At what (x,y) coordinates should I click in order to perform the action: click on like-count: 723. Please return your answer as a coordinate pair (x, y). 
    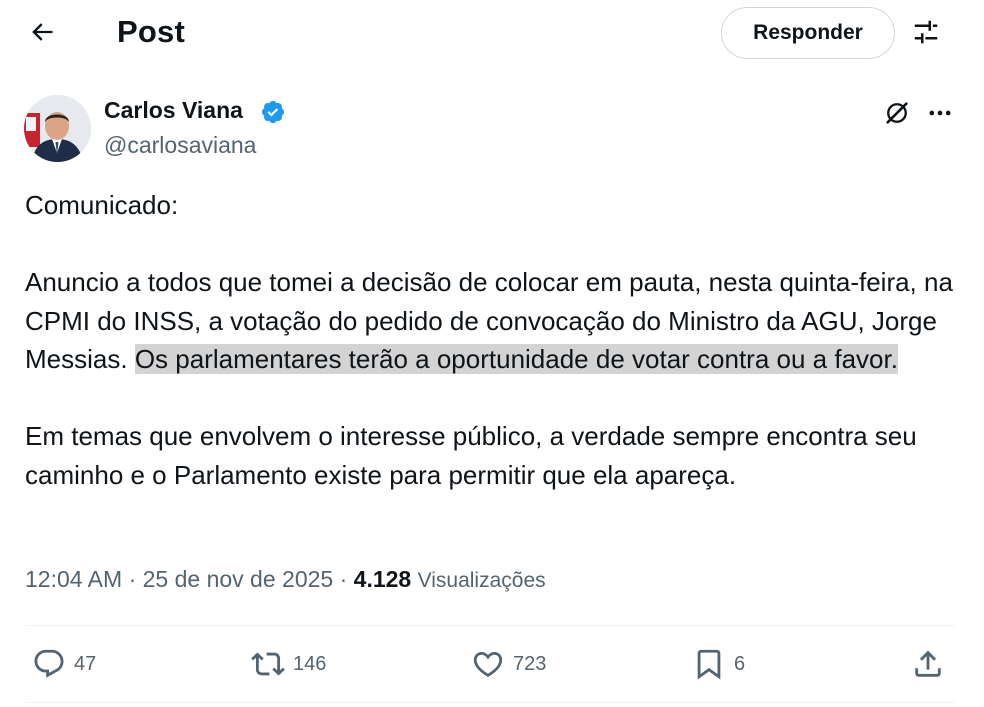
    Looking at the image, I should click on (530, 663).